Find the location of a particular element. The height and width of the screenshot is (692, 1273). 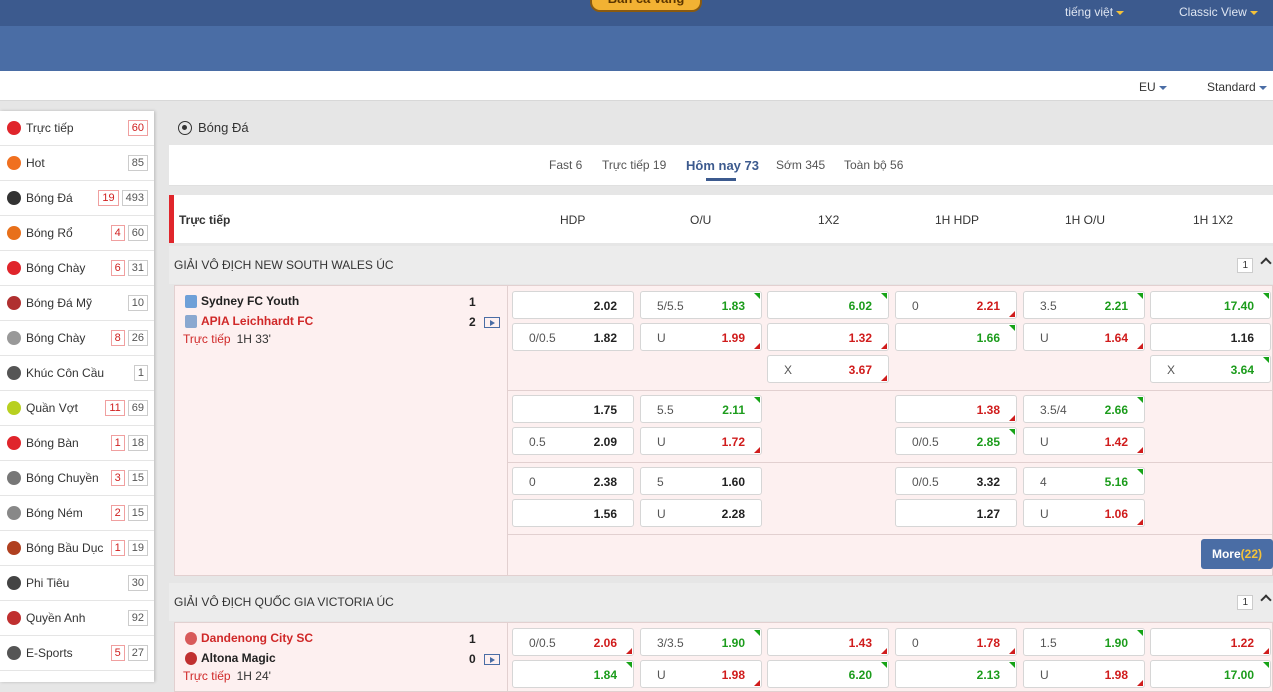

total-count-badge: 92 is located at coordinates (137, 618).